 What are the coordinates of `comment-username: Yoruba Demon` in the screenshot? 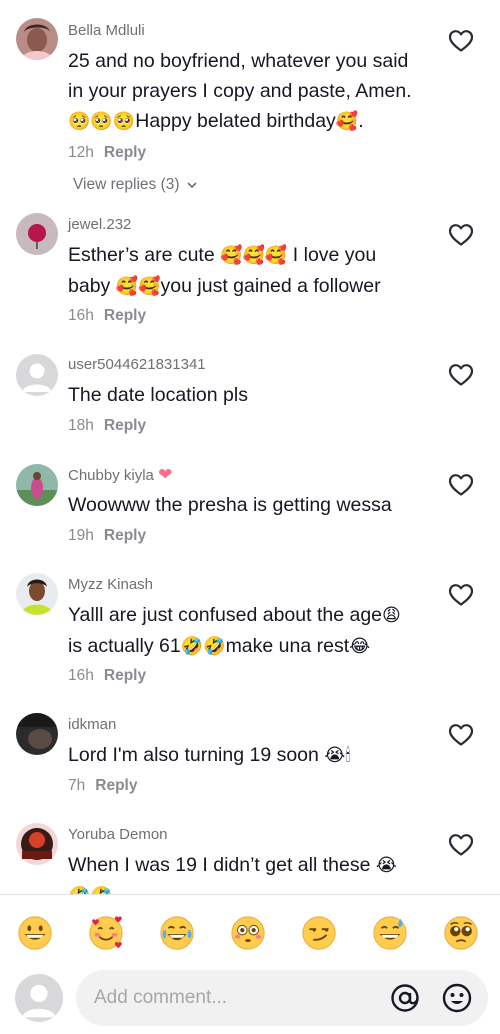 It's located at (118, 835).